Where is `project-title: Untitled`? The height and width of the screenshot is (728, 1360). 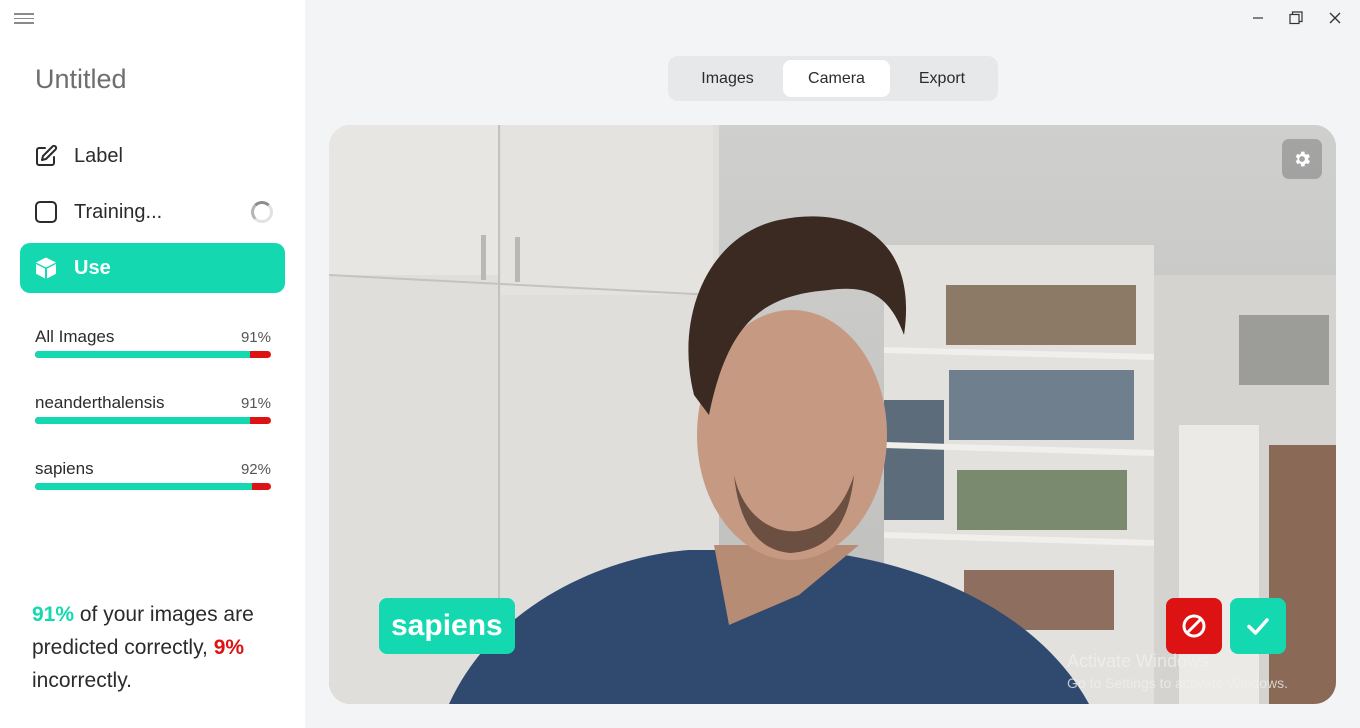 project-title: Untitled is located at coordinates (81, 79).